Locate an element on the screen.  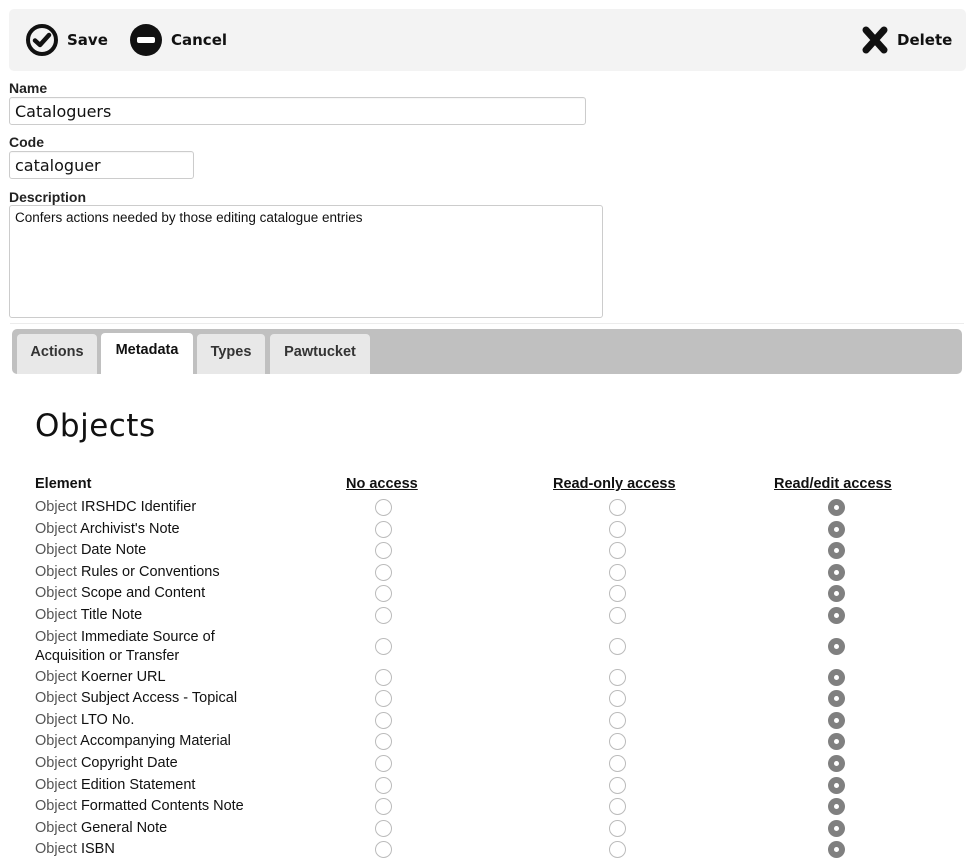
table-row-label: Object Koerner URL is located at coordinates (150, 677).